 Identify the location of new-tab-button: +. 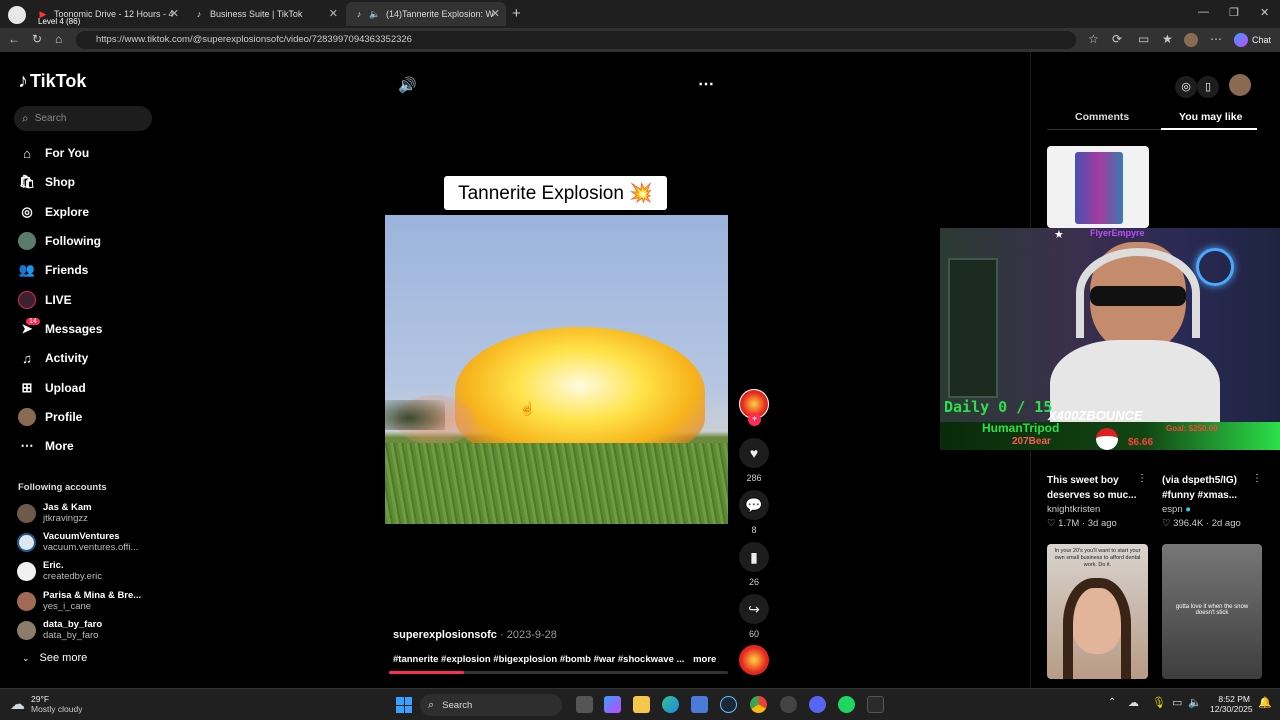
(516, 13).